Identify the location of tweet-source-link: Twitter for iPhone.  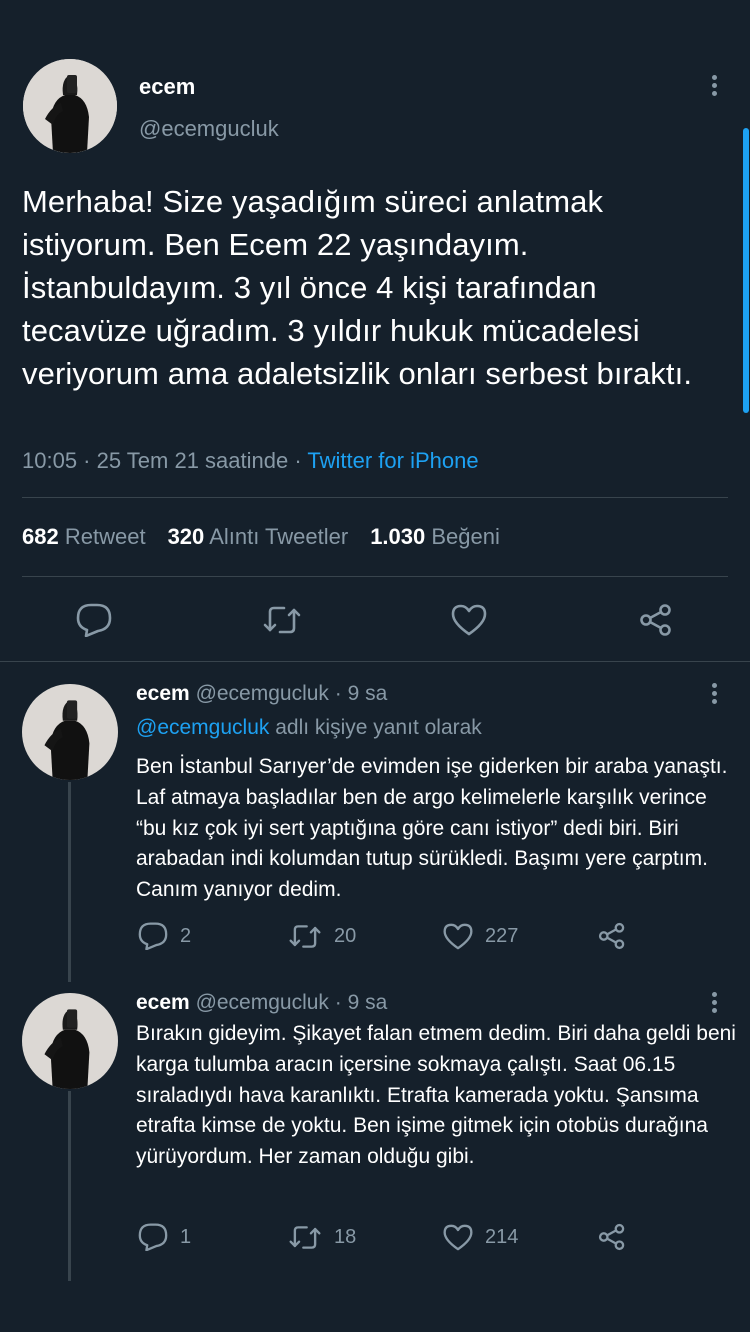
(392, 460).